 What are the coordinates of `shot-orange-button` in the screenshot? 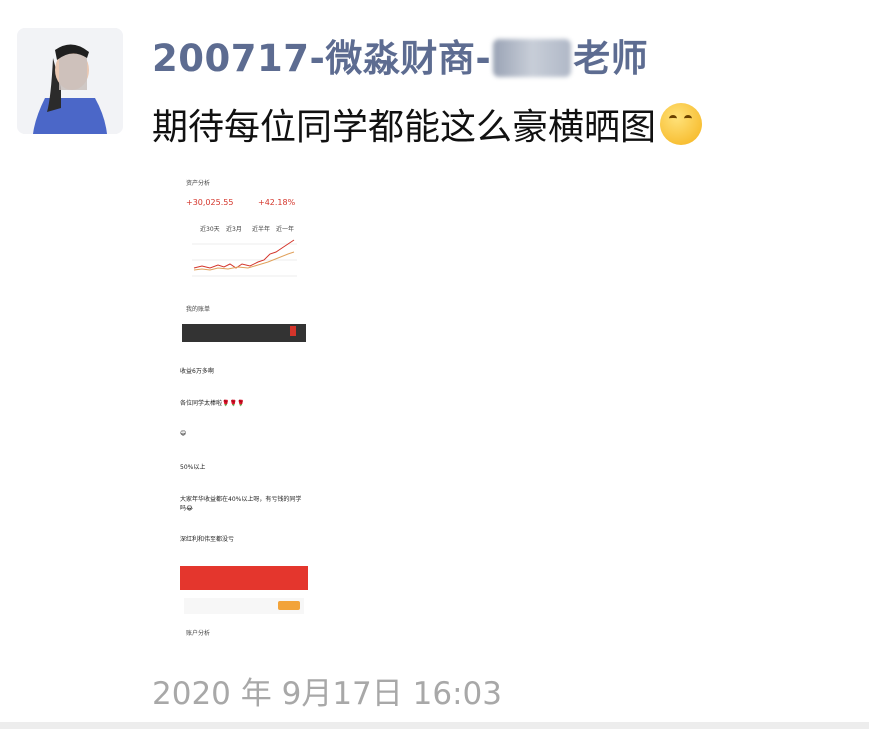 It's located at (289, 605).